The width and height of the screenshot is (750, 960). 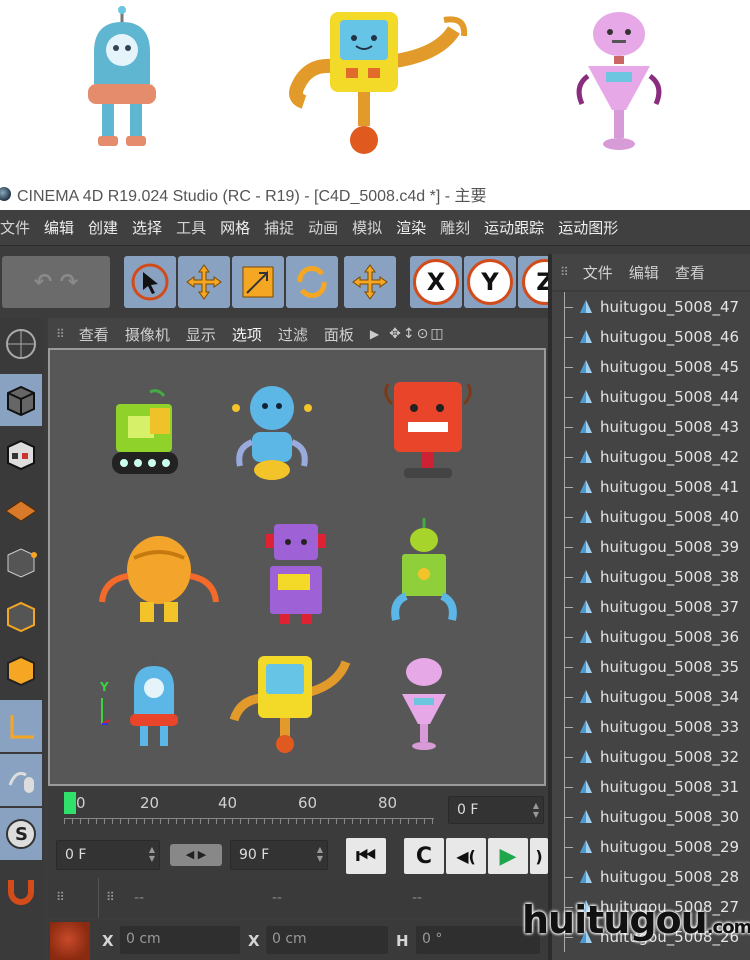 What do you see at coordinates (670, 337) in the screenshot?
I see `object-name: huitugou_5008_46` at bounding box center [670, 337].